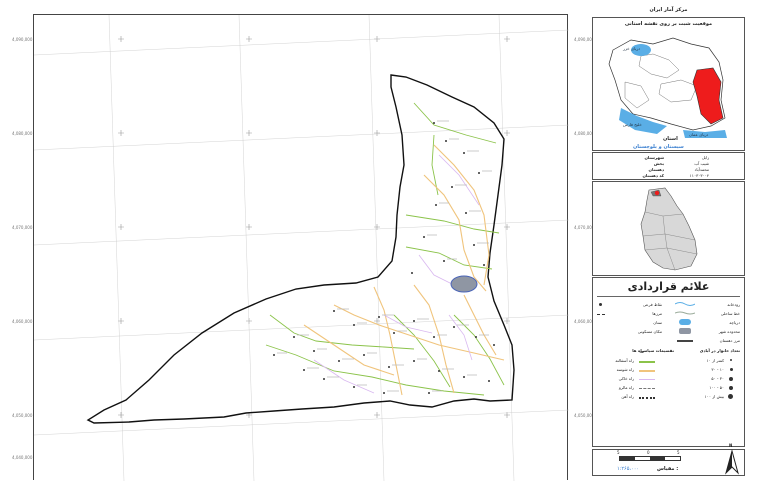 This screenshot has width=770, height=481. Describe the element at coordinates (685, 313) in the screenshot. I see `coastline-swatch` at that location.